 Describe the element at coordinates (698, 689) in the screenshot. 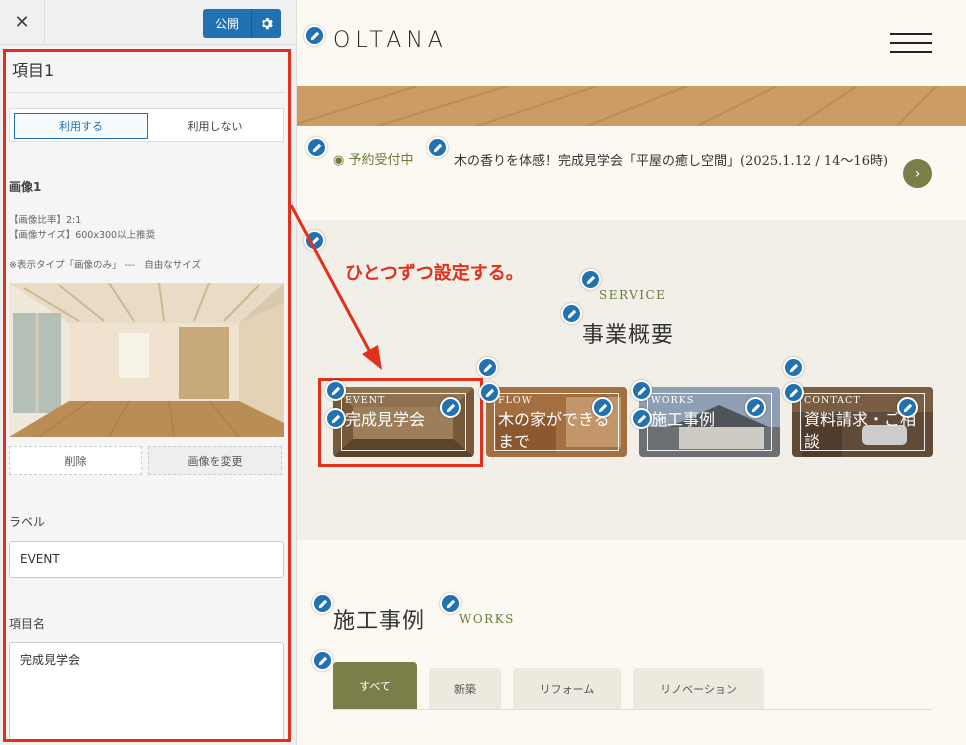

I see `tab-renovation: リノベーション` at that location.